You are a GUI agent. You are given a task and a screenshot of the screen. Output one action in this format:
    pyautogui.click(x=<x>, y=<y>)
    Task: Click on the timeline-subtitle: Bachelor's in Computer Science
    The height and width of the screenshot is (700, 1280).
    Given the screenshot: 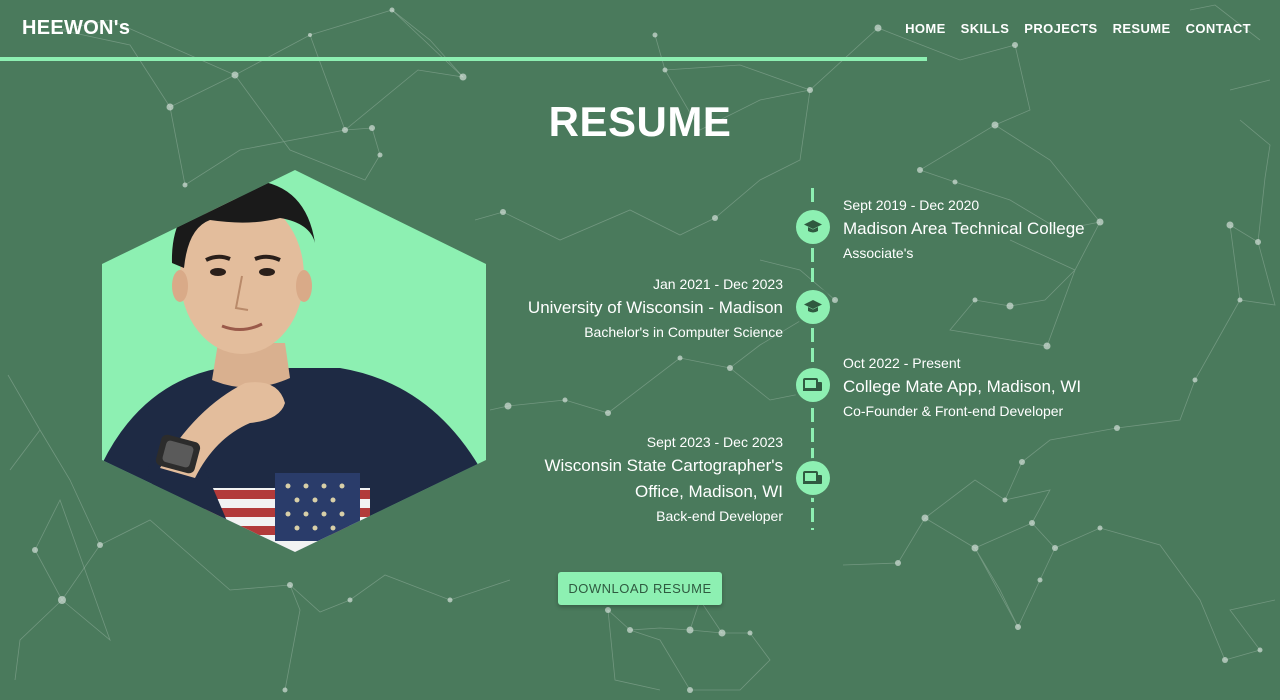 What is the action you would take?
    pyautogui.click(x=683, y=332)
    